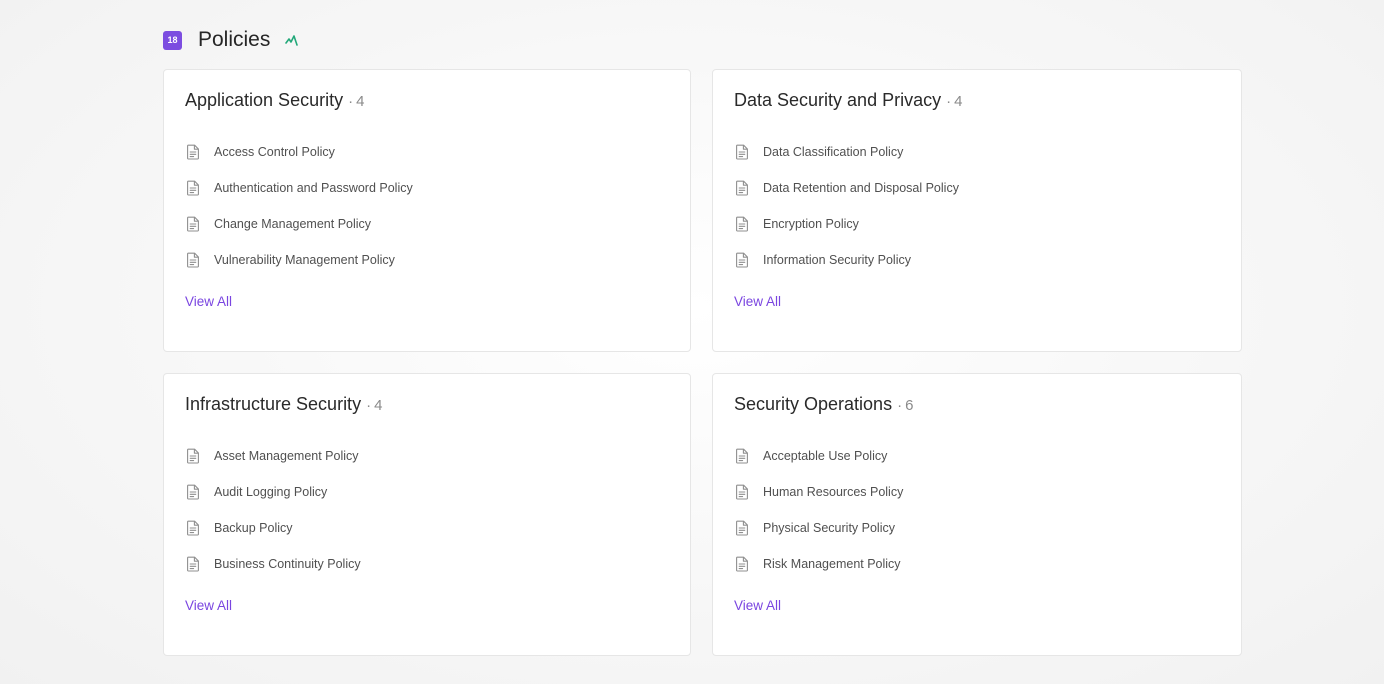 The height and width of the screenshot is (684, 1384). Describe the element at coordinates (829, 528) in the screenshot. I see `policy-label: Physical Security Policy` at that location.